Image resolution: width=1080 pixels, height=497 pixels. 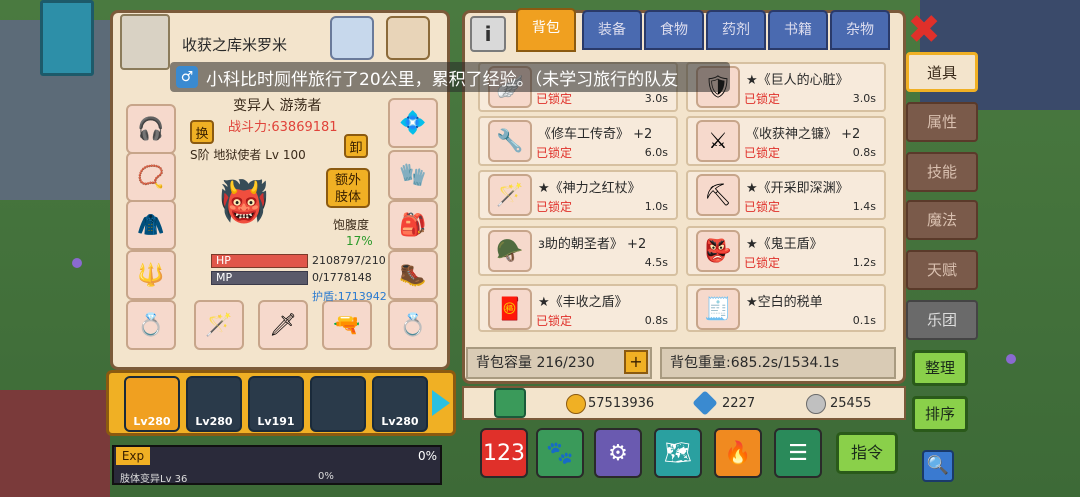 I want to click on item-weight: 6.0s, so click(x=656, y=152).